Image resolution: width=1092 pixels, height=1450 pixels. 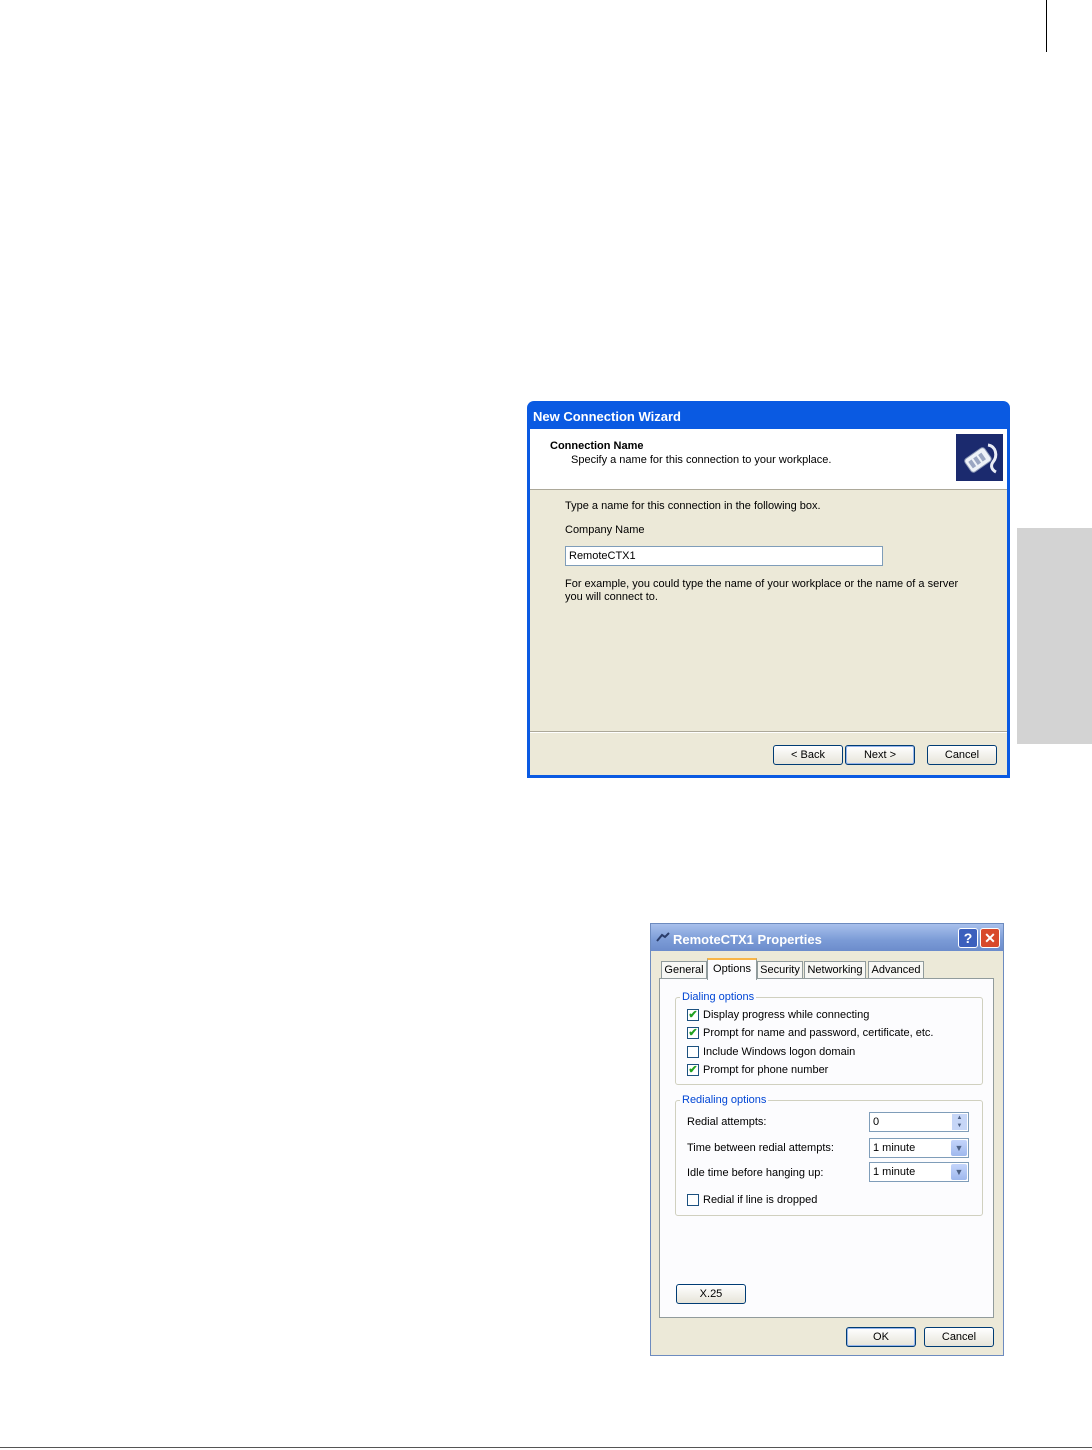 I want to click on spin-buttons: ▲ ▼, so click(x=959, y=1122).